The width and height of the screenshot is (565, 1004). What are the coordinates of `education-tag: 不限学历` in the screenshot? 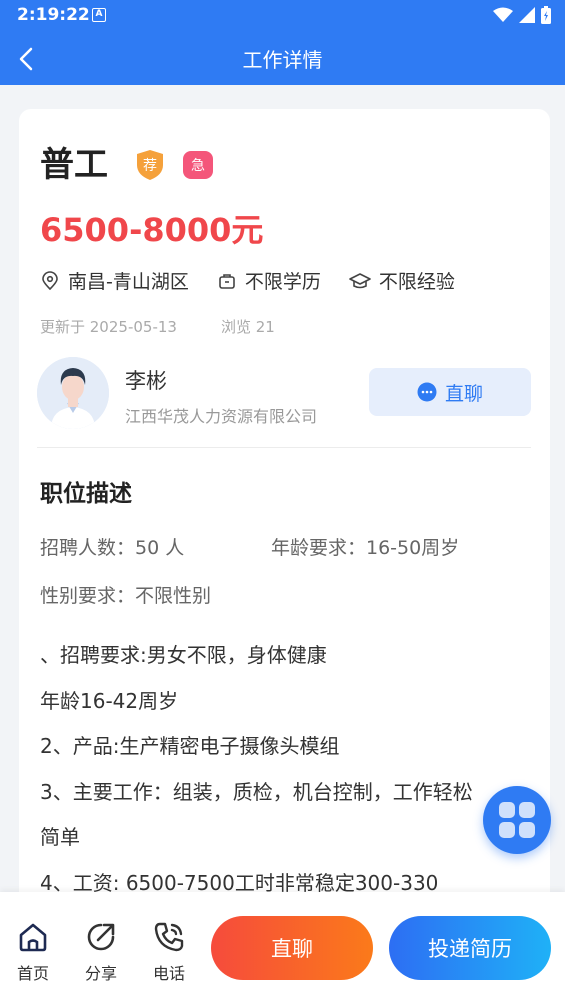 It's located at (269, 280).